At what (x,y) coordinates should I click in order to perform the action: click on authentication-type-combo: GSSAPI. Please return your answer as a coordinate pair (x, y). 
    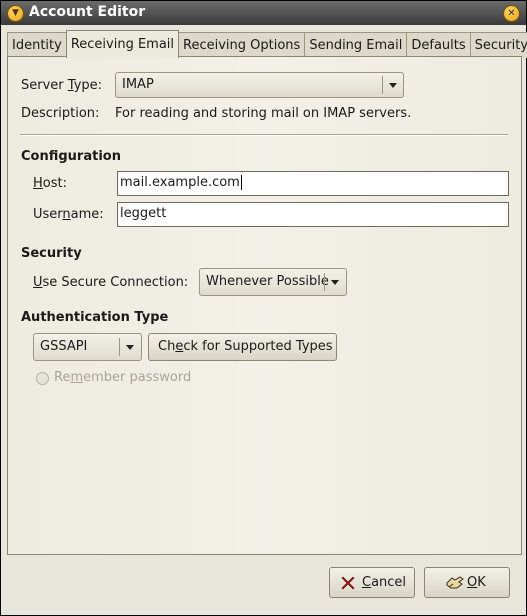
    Looking at the image, I should click on (87, 347).